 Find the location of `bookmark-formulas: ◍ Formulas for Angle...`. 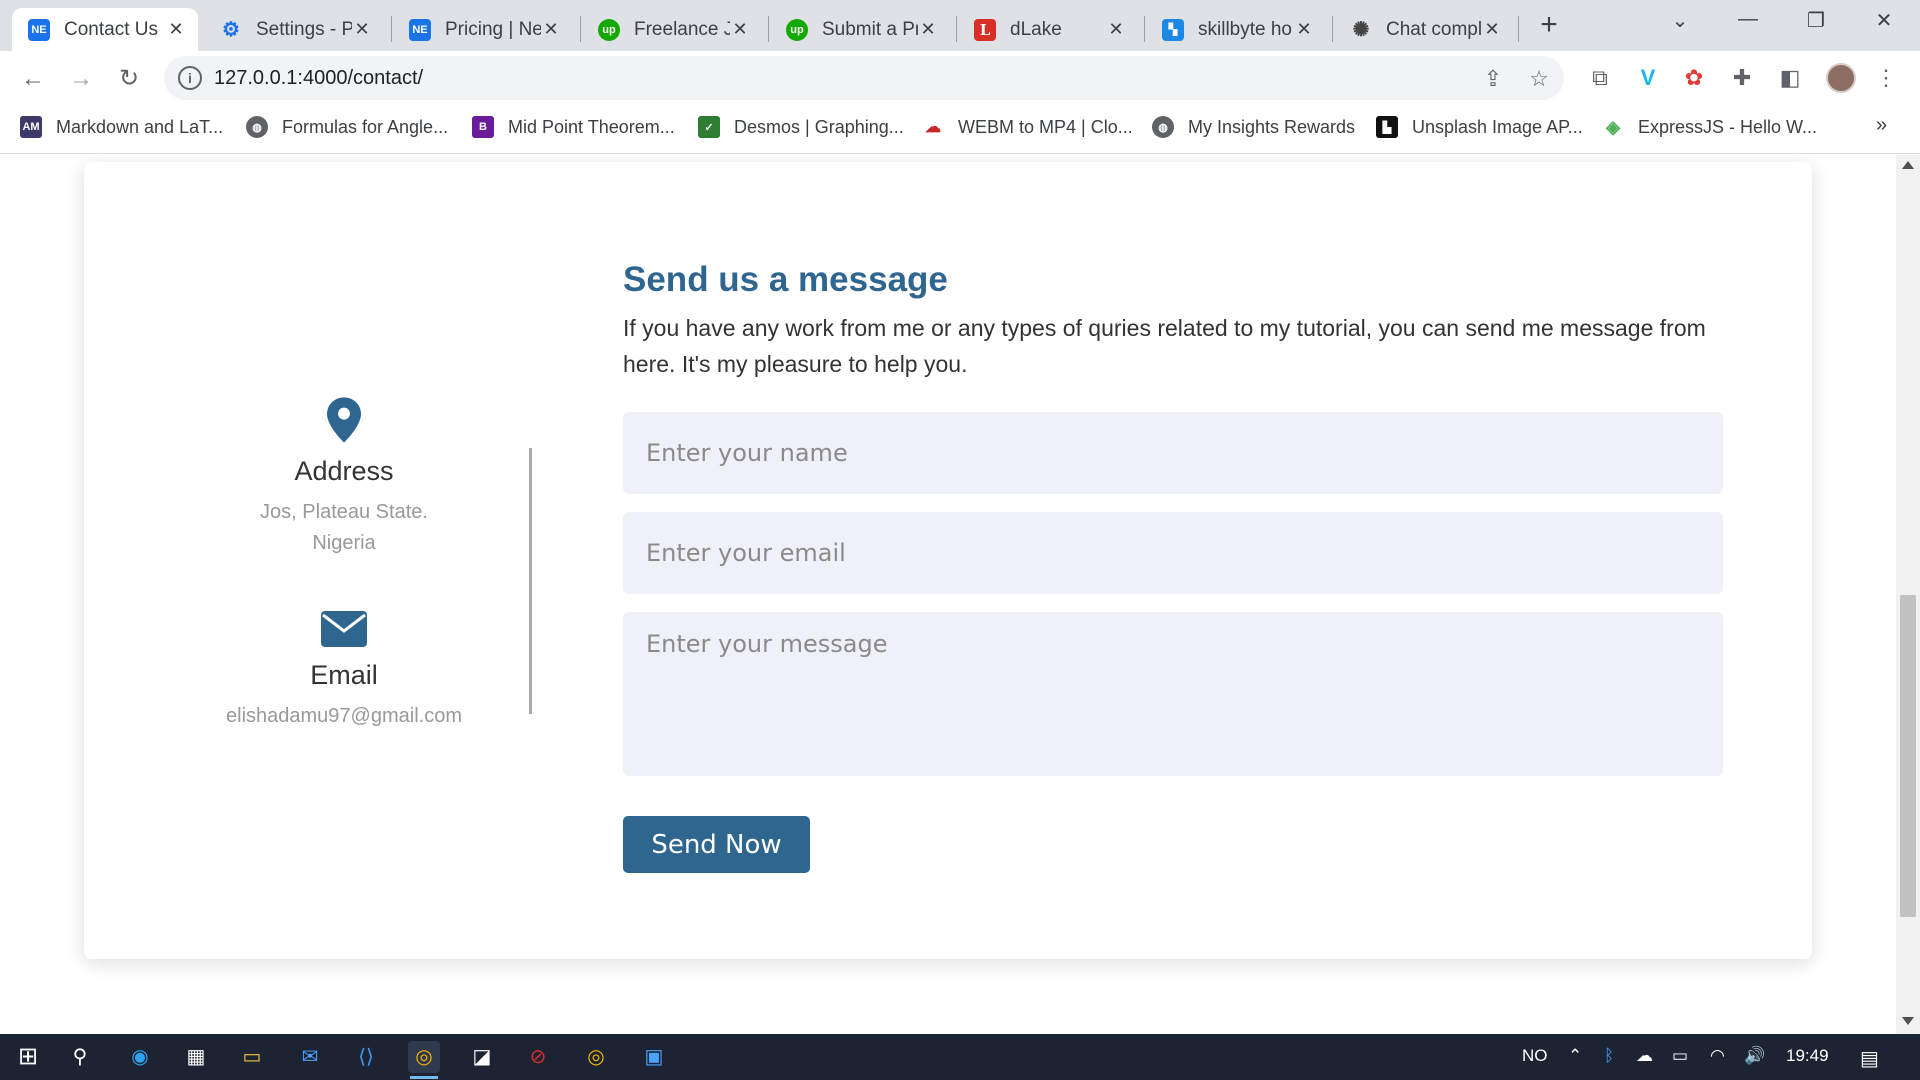

bookmark-formulas: ◍ Formulas for Angle... is located at coordinates (347, 127).